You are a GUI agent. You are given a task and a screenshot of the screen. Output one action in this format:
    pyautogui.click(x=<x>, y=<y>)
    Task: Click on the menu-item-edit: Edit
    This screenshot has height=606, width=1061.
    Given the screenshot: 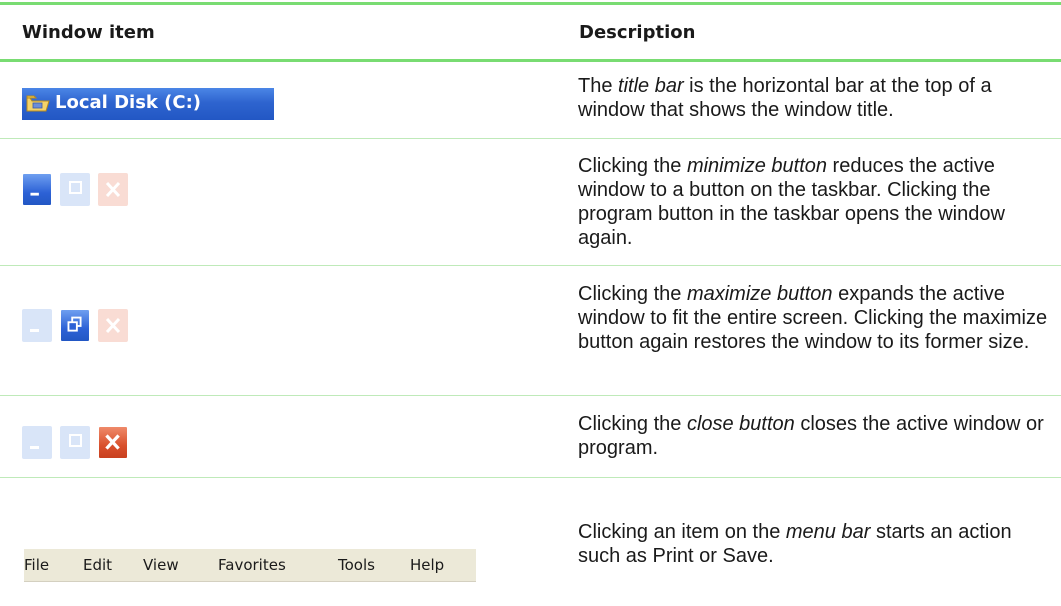 What is the action you would take?
    pyautogui.click(x=98, y=565)
    